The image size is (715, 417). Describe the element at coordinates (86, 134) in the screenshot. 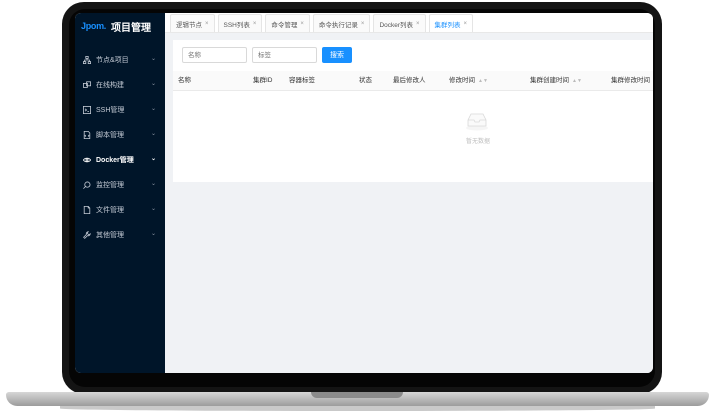

I see `file-code-icon` at that location.